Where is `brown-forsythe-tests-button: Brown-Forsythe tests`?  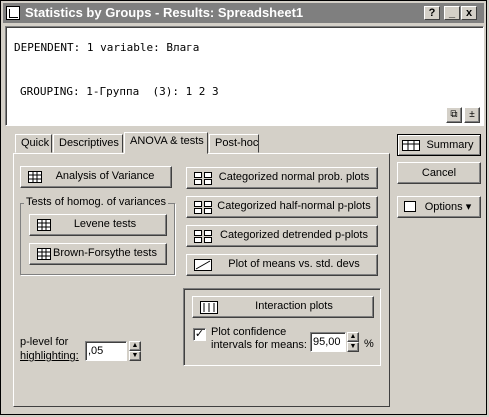 brown-forsythe-tests-button: Brown-Forsythe tests is located at coordinates (98, 254).